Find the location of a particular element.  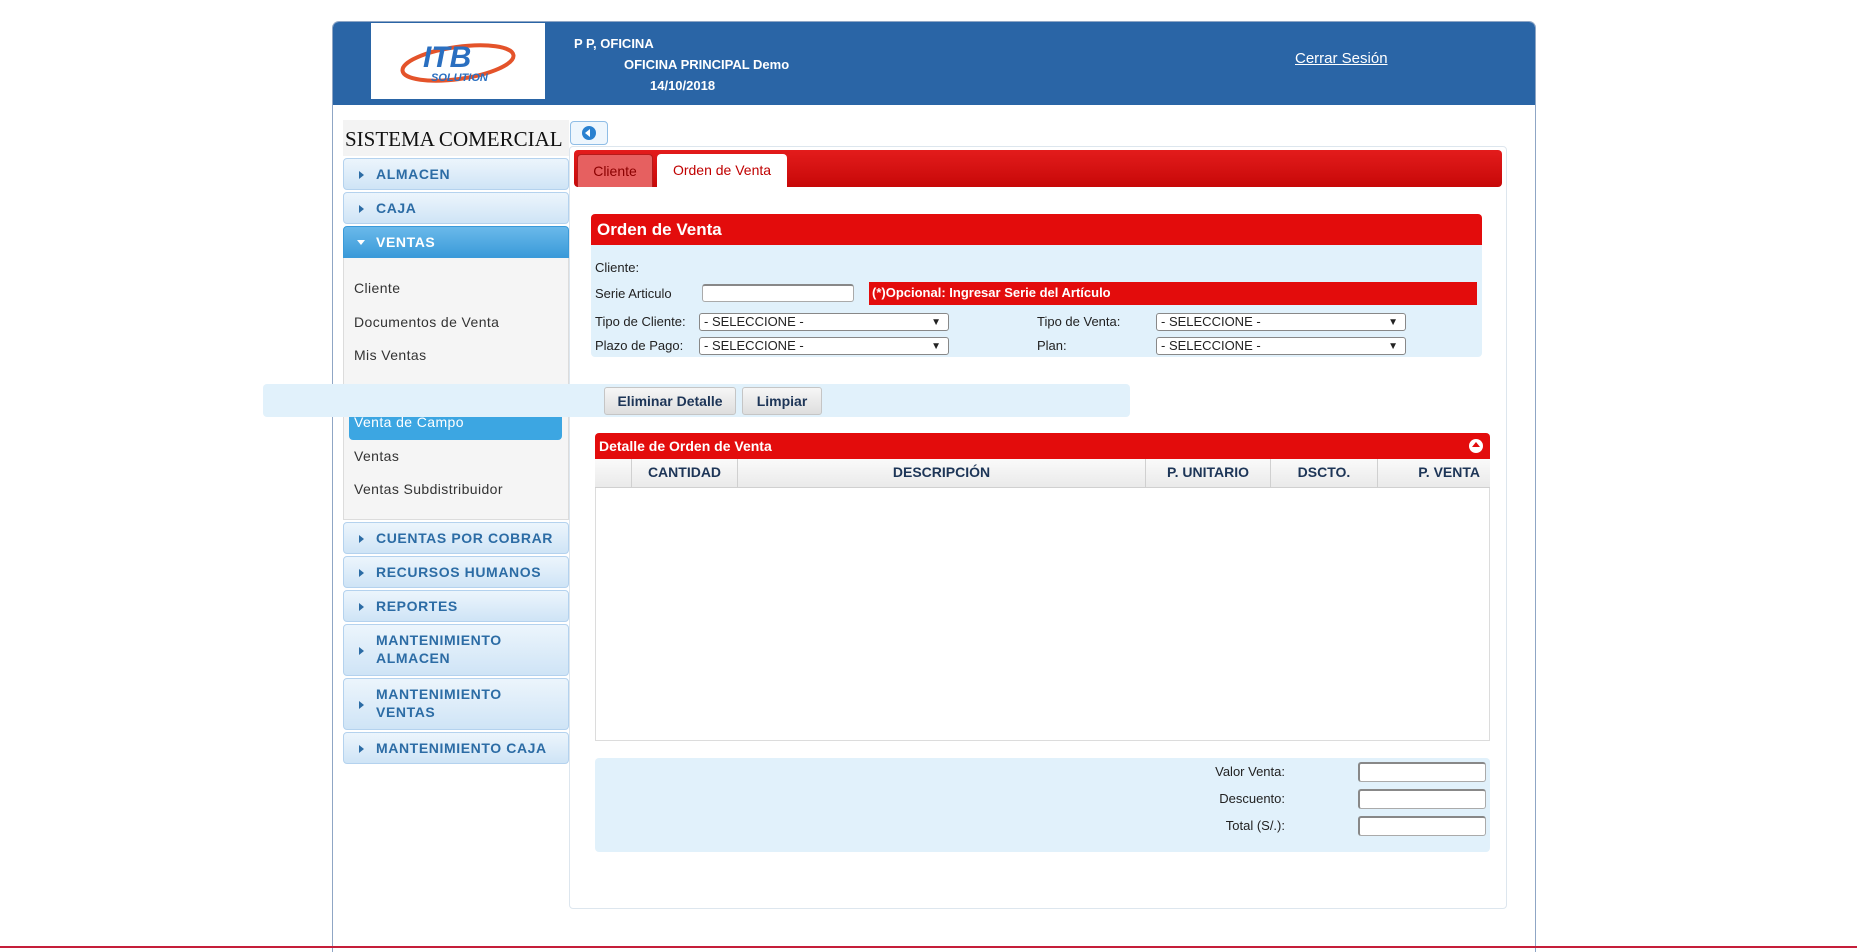

column-cantidad: CANTIDAD is located at coordinates (685, 473).